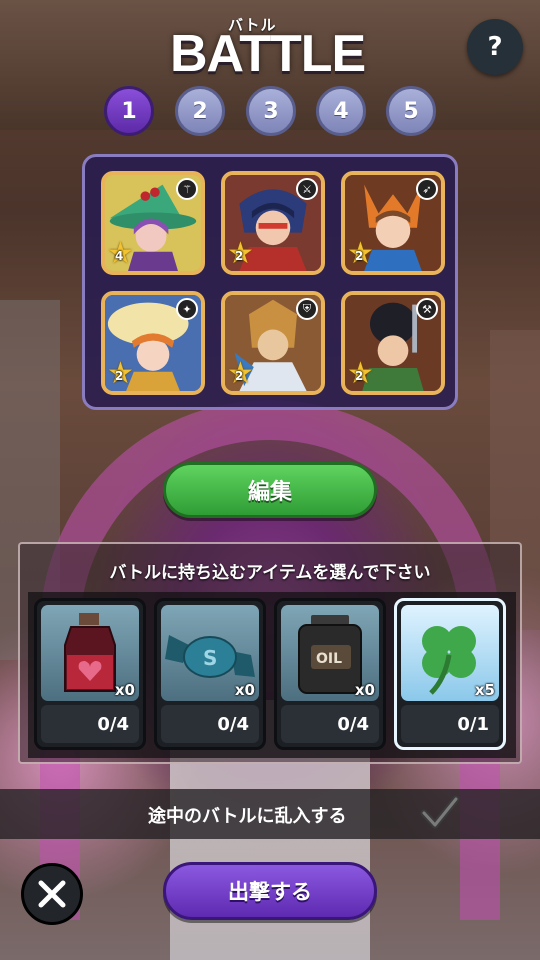 This screenshot has width=540, height=960. What do you see at coordinates (129, 111) in the screenshot?
I see `page-1-button: 1` at bounding box center [129, 111].